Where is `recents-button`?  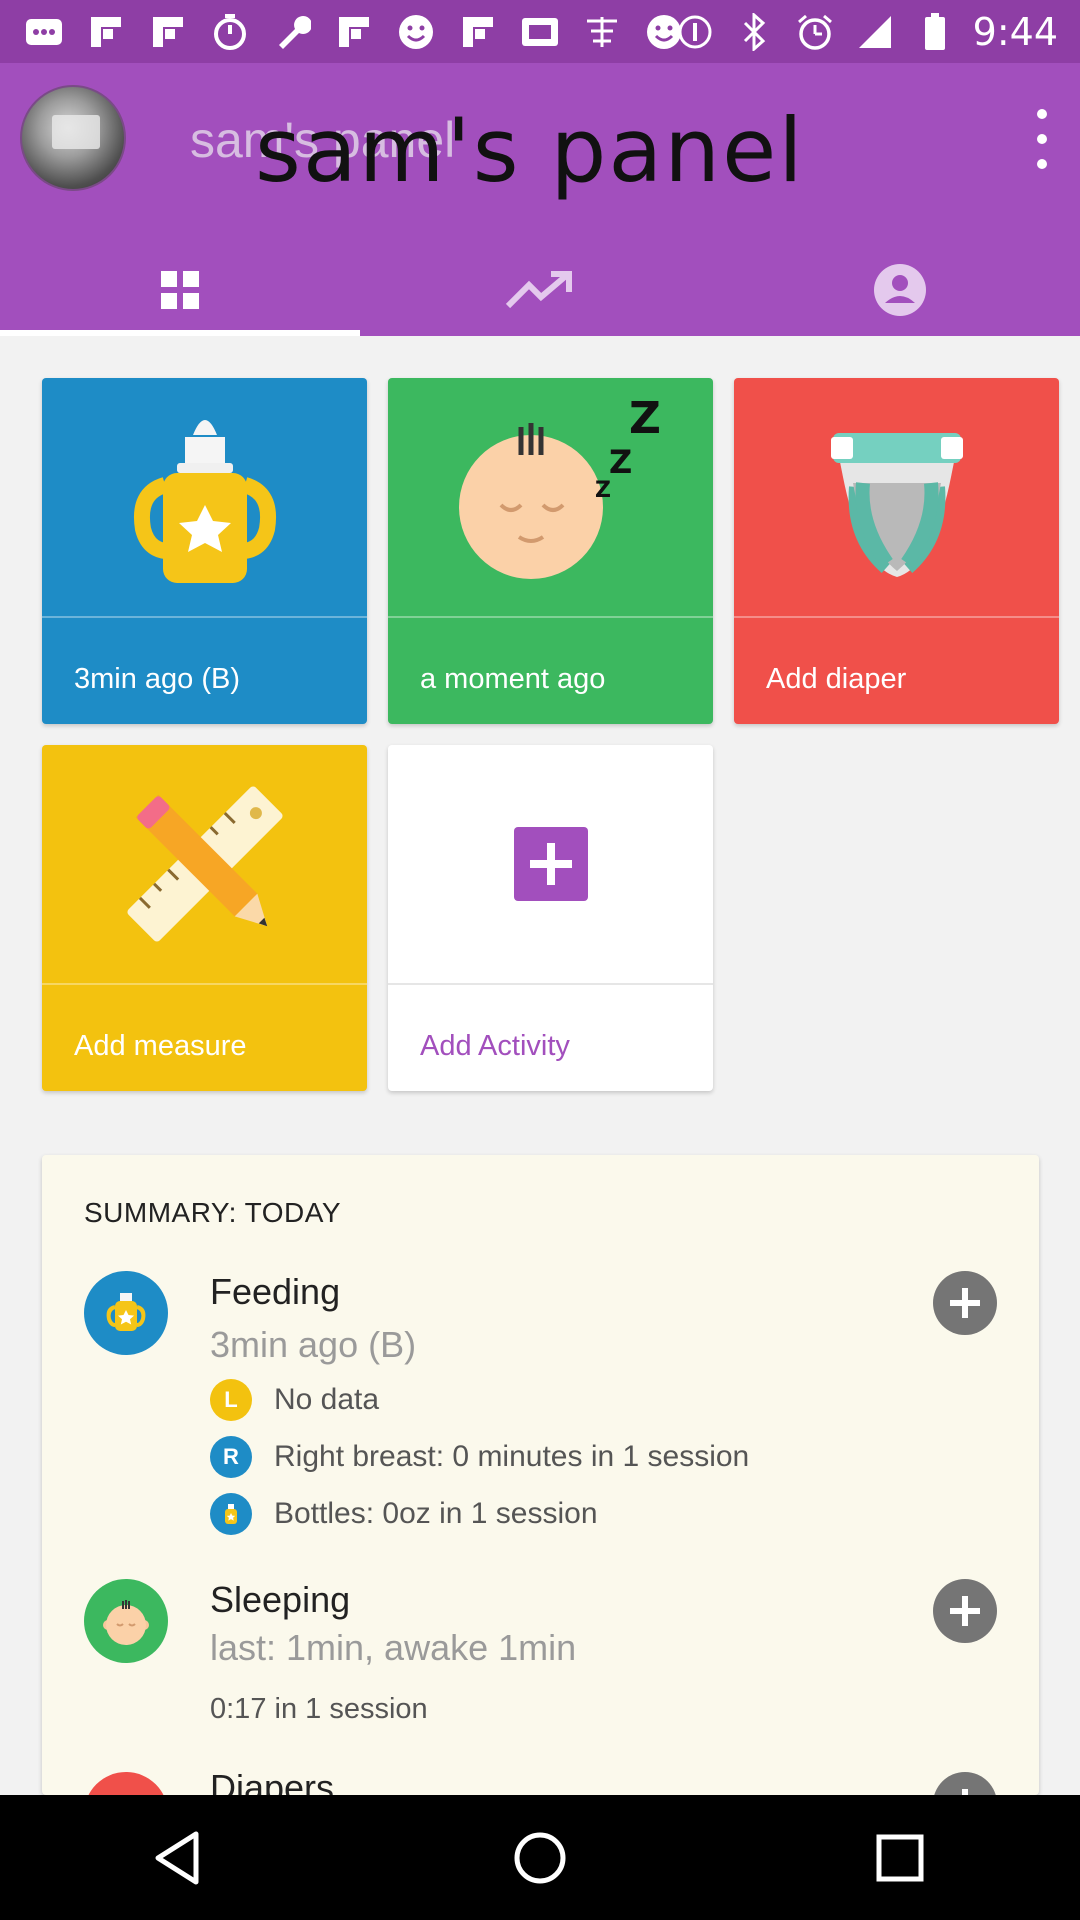
recents-button is located at coordinates (900, 1858).